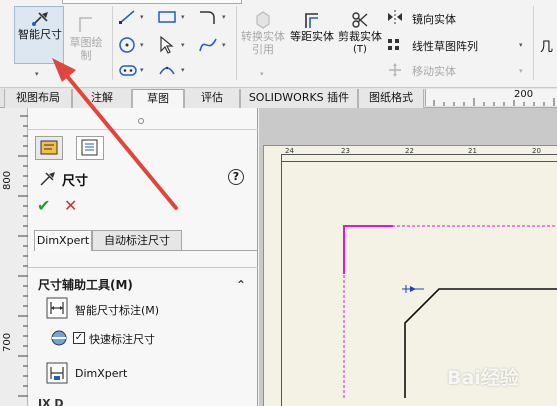 The width and height of the screenshot is (557, 406). I want to click on watermark-logo: Bai经验, so click(483, 378).